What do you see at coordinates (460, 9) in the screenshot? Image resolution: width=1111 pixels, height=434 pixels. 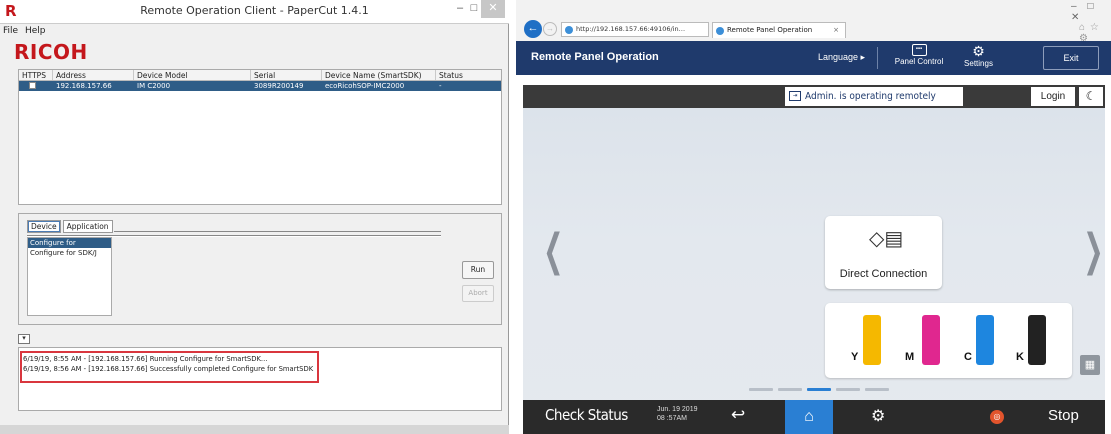 I see `minimize-icon: –` at bounding box center [460, 9].